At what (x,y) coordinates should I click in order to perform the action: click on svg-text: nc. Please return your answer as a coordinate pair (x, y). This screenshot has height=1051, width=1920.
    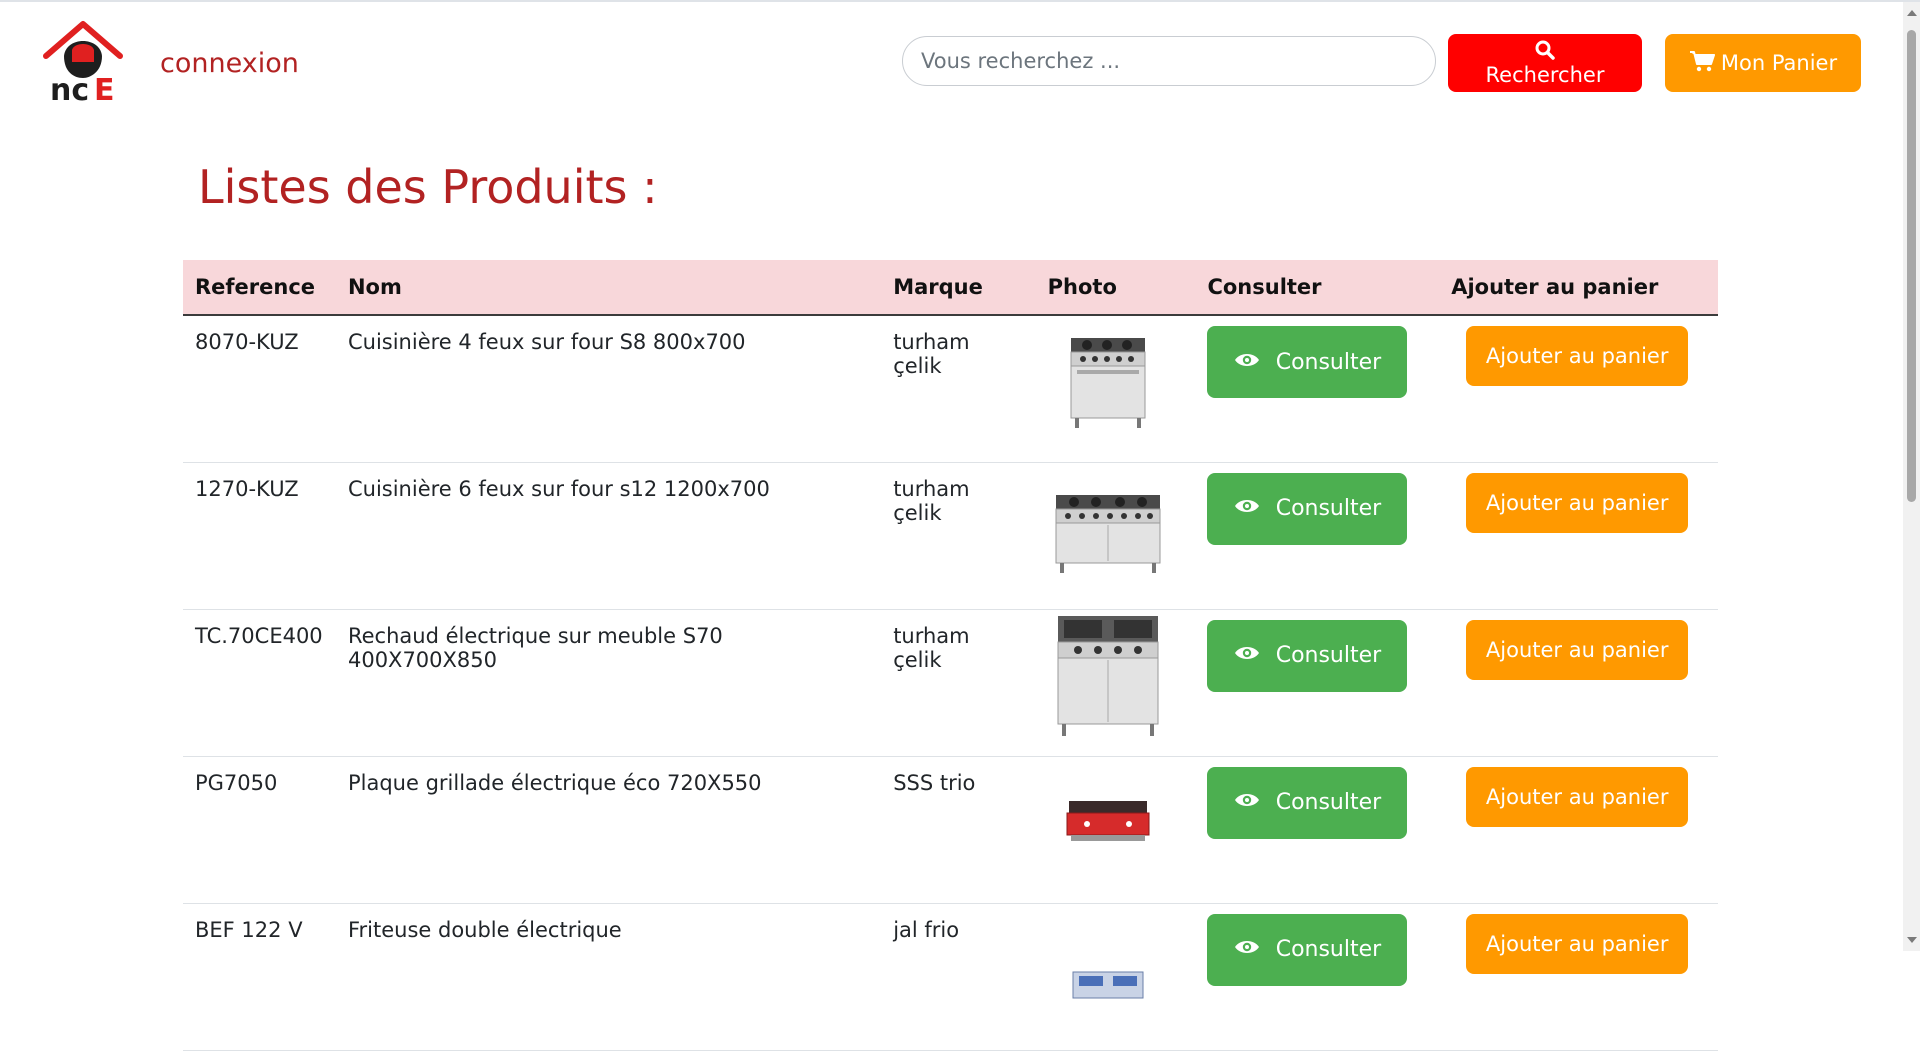
    Looking at the image, I should click on (69, 89).